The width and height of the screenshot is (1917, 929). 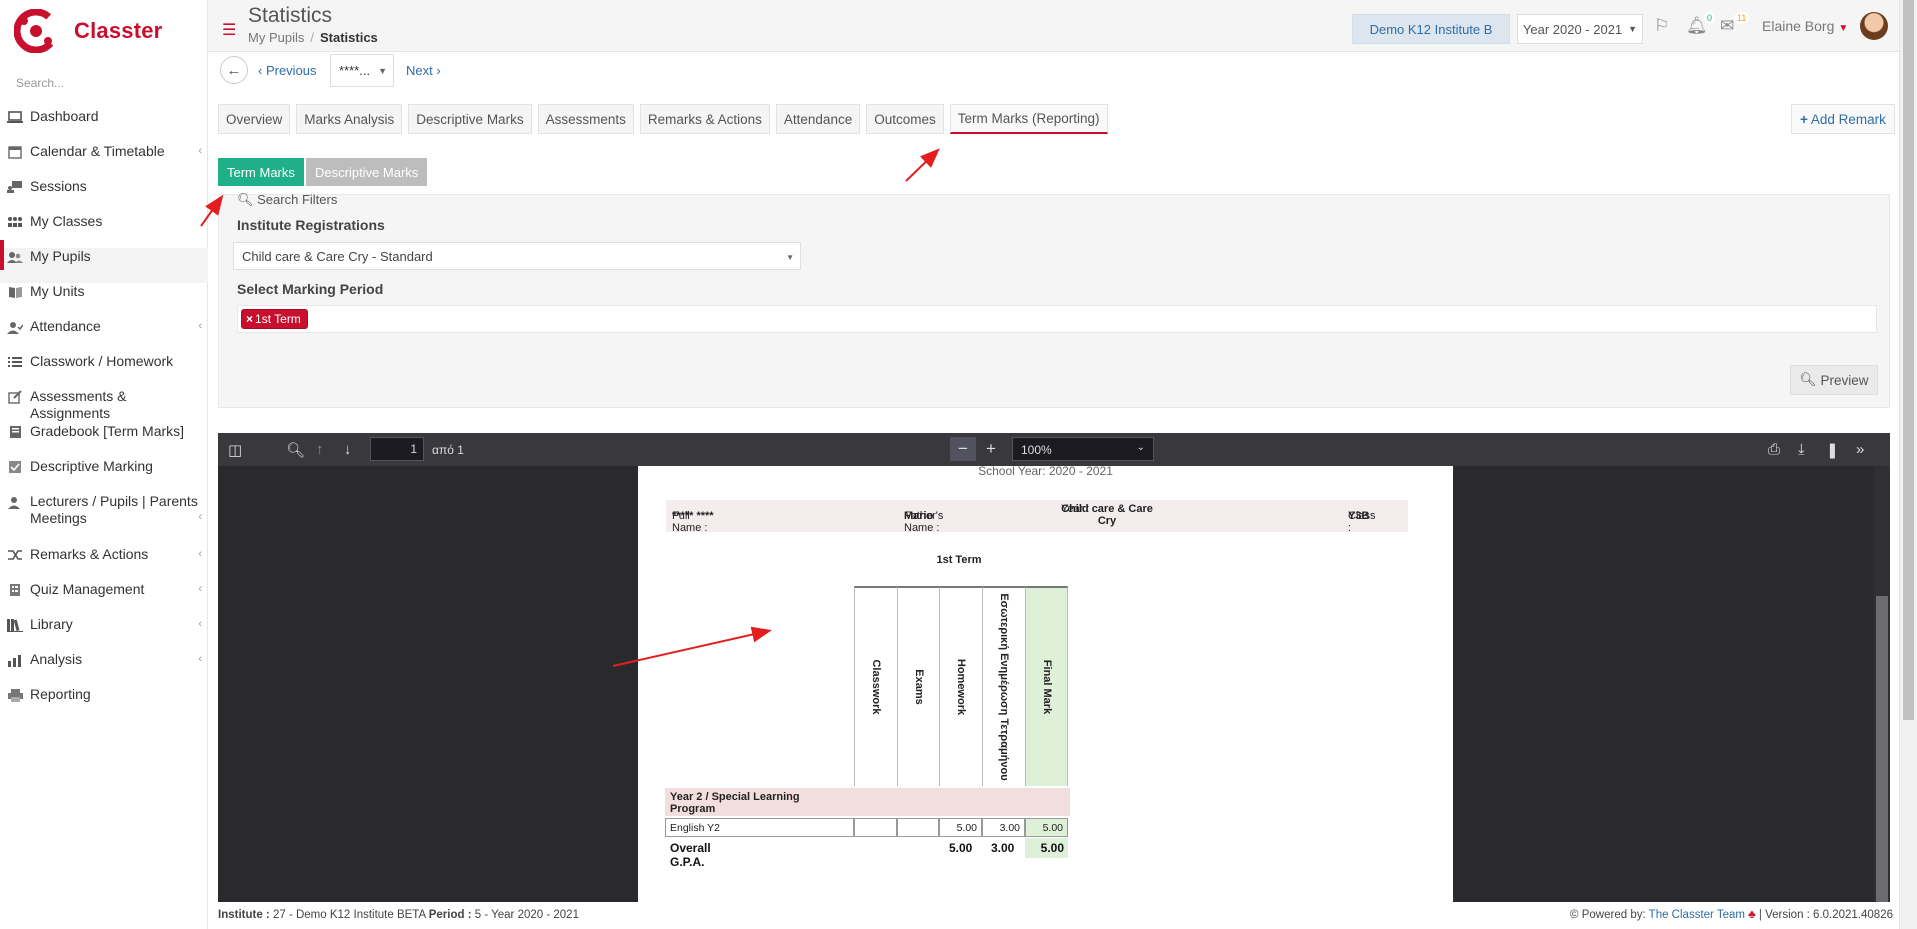 I want to click on arrow-to-term-marks-subtab, so click(x=212, y=210).